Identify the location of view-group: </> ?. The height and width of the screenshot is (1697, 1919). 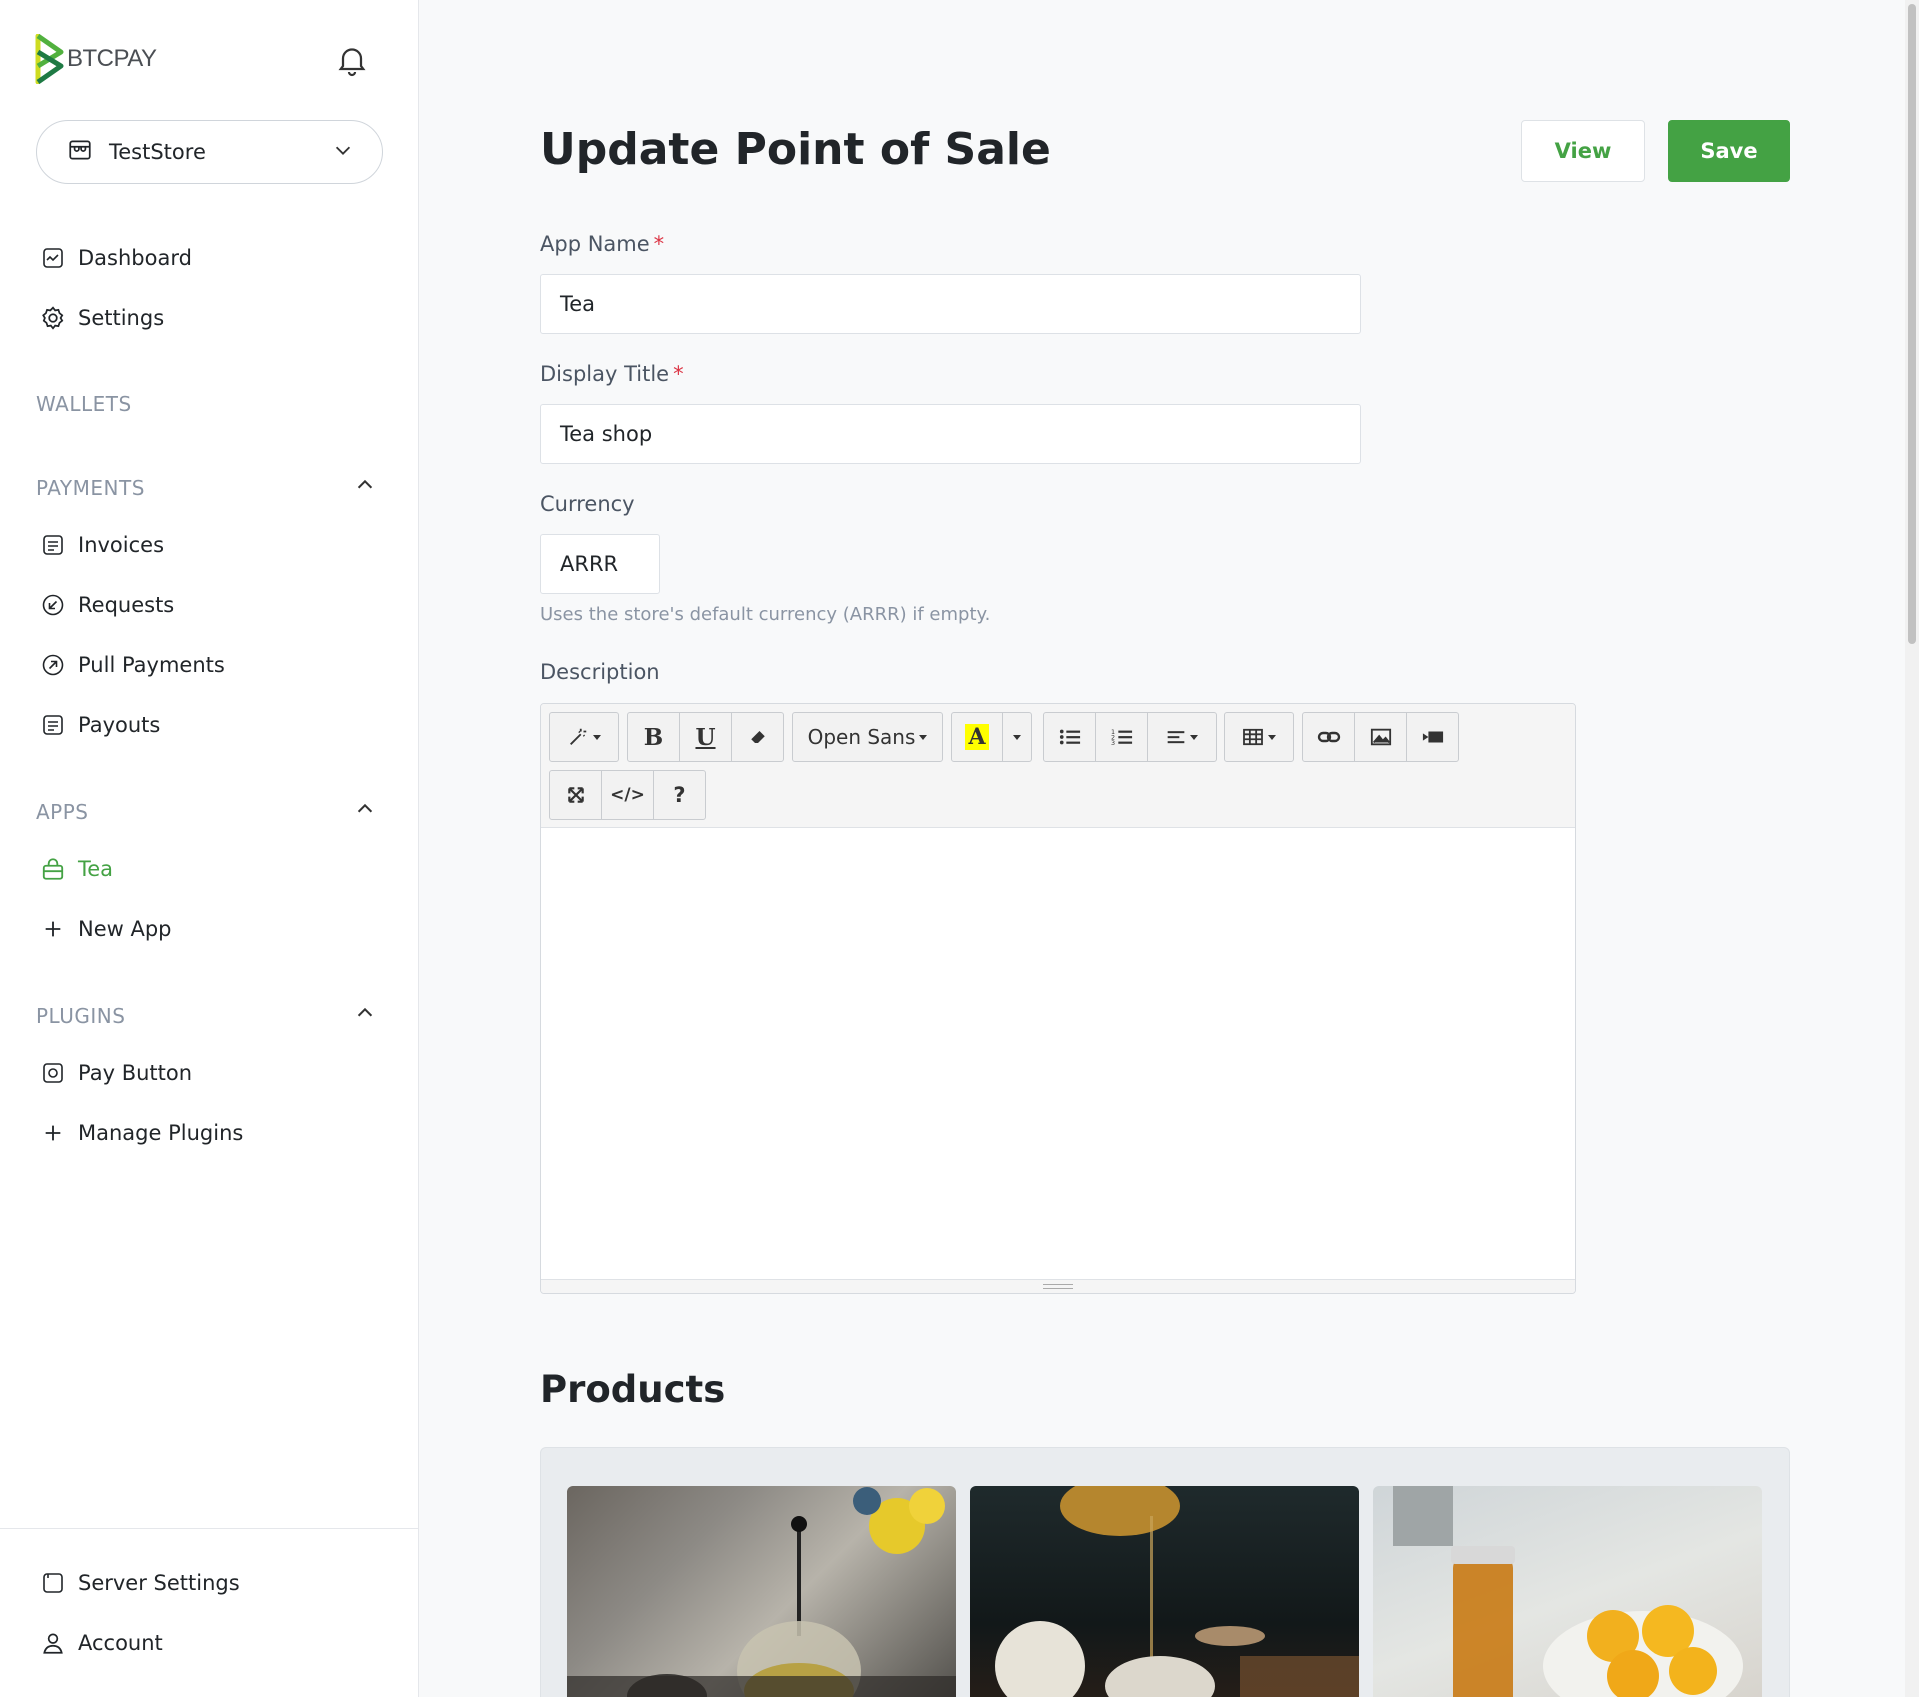
(627, 795).